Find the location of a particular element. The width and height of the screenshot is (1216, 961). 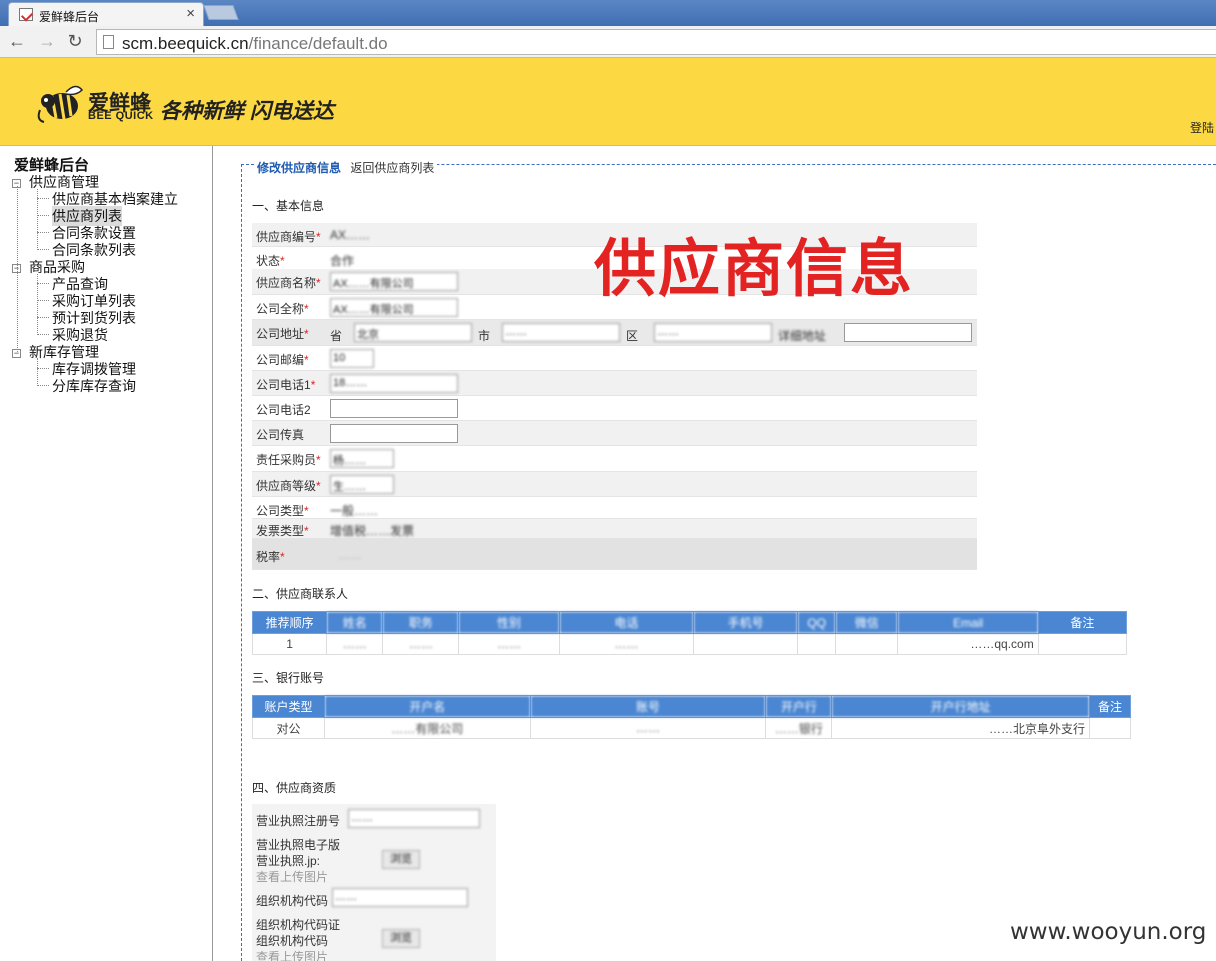

browser-toolbar: ← → ↻ scm.beequick.cn/finance/default.do is located at coordinates (608, 42).